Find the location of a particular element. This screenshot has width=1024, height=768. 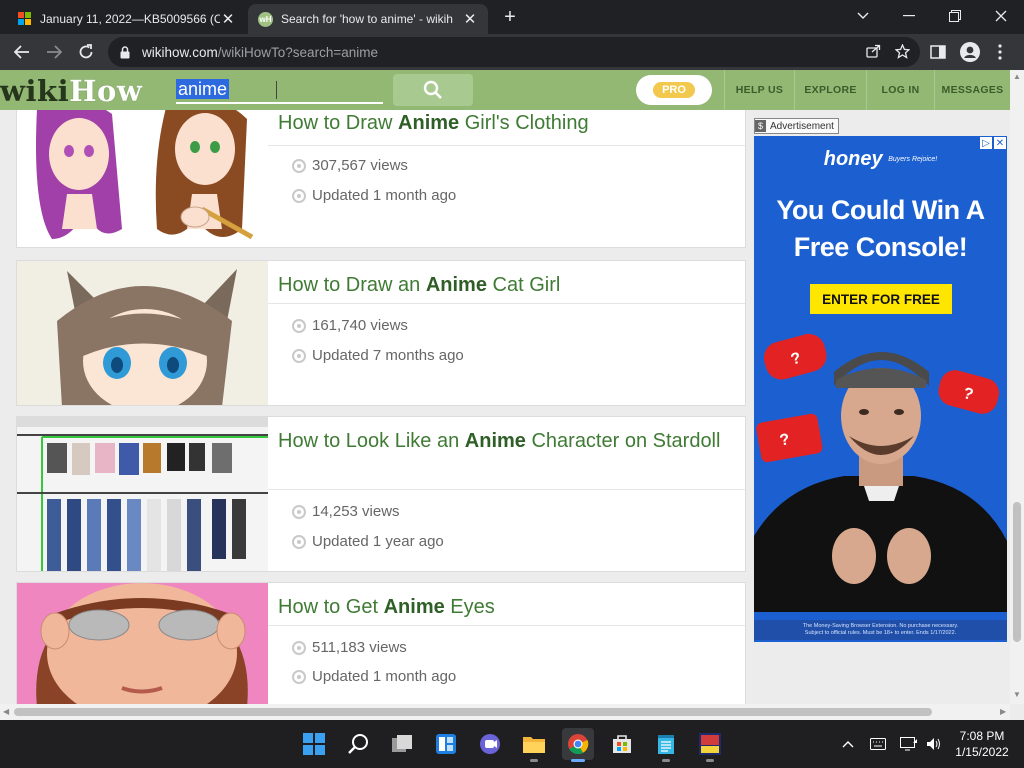

windows-taskbar: 7:08 PM 1/15/2022 is located at coordinates (512, 744).